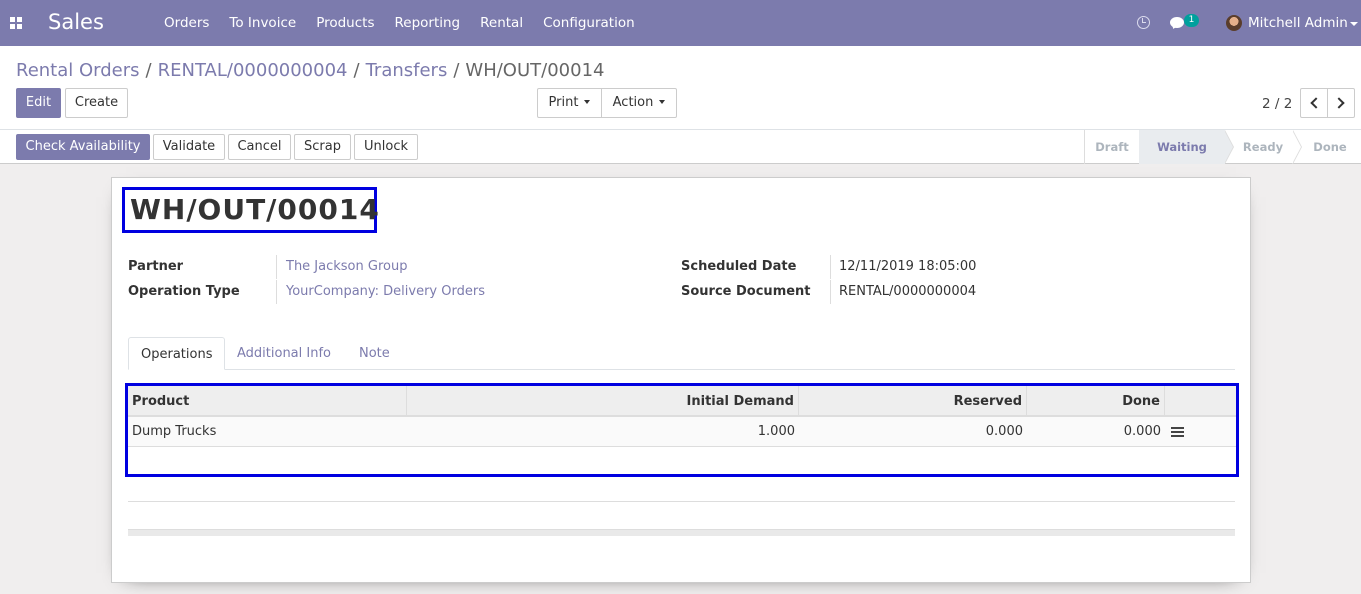 This screenshot has height=594, width=1361. Describe the element at coordinates (38, 103) in the screenshot. I see `edit-button: Edit` at that location.